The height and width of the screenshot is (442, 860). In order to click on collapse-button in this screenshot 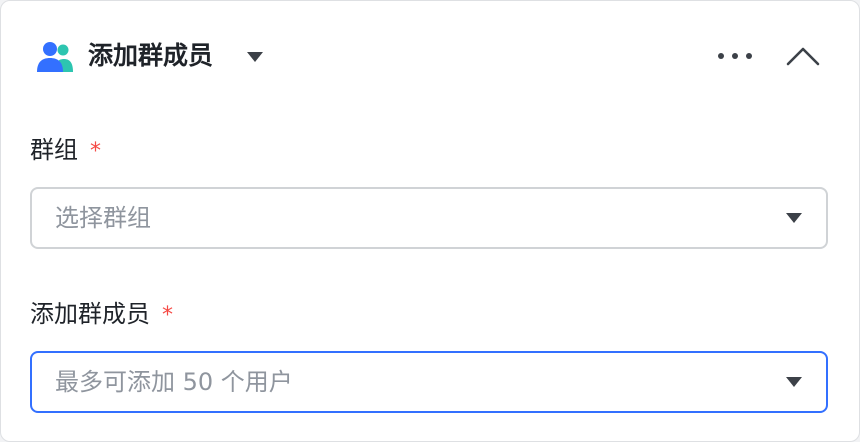, I will do `click(803, 56)`.